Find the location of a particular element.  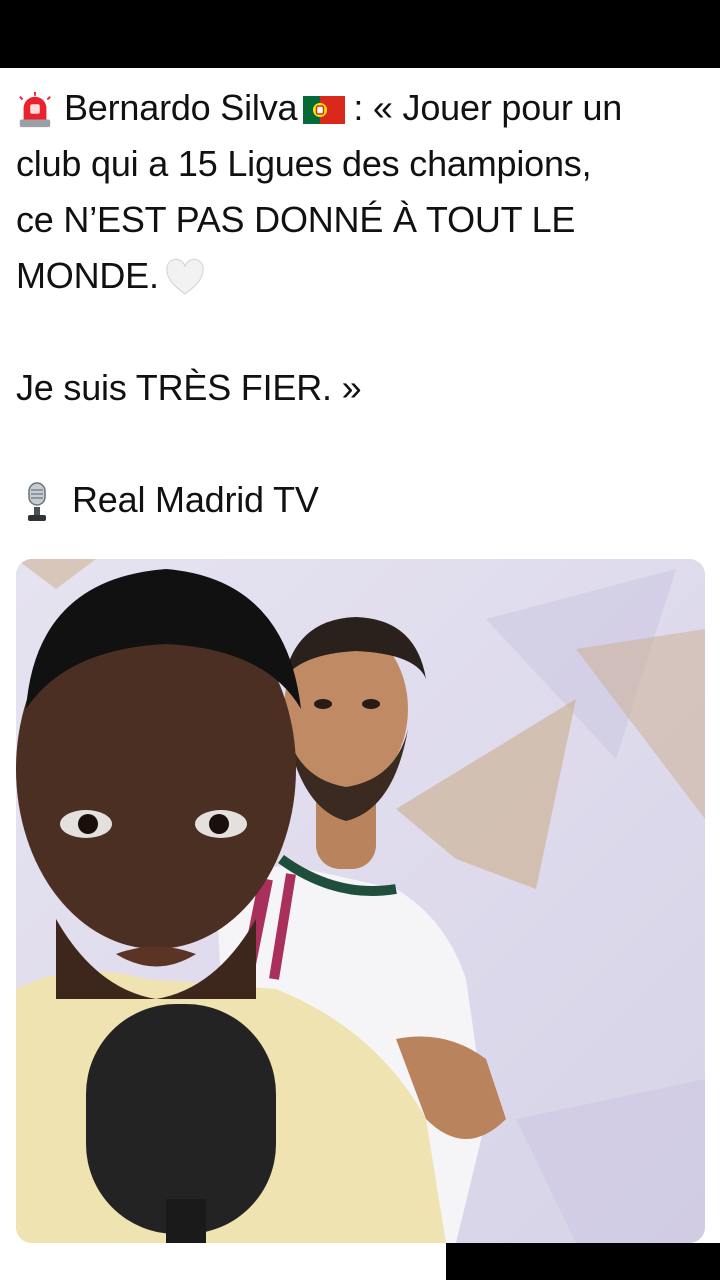

post-author-name: Bernardo Silva is located at coordinates (181, 107).